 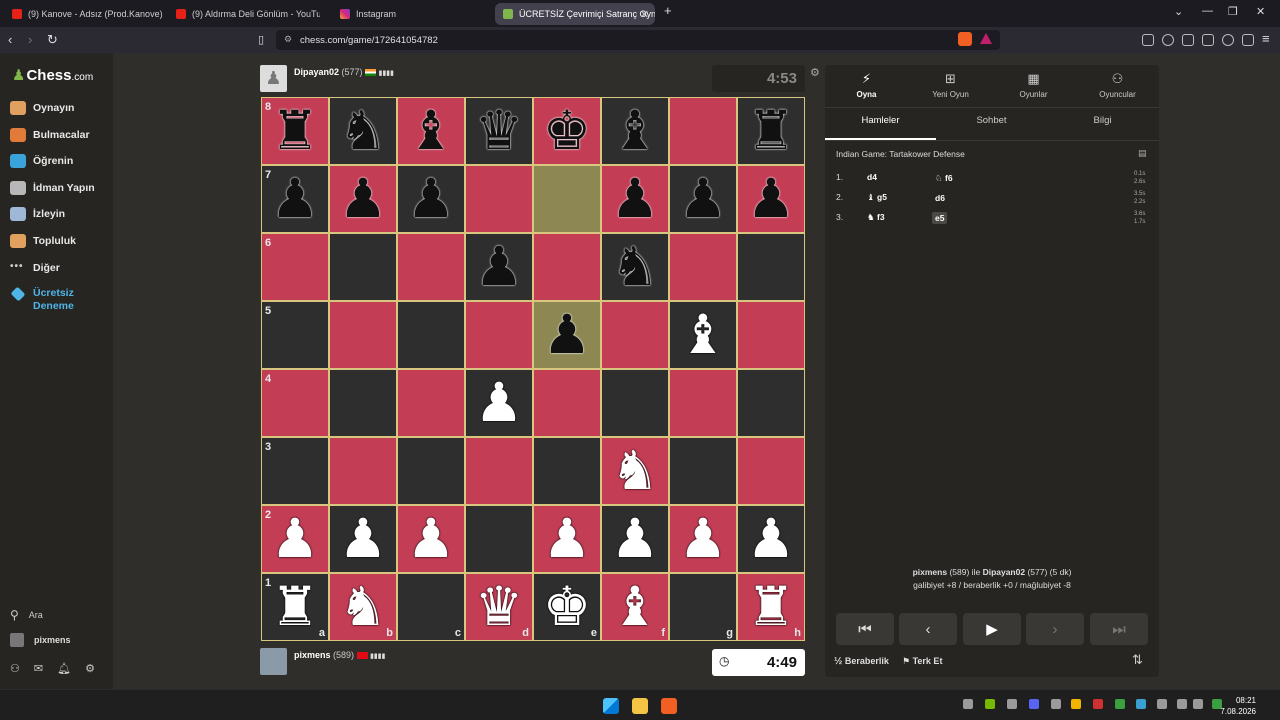 What do you see at coordinates (295, 471) in the screenshot?
I see `square-a3: 3` at bounding box center [295, 471].